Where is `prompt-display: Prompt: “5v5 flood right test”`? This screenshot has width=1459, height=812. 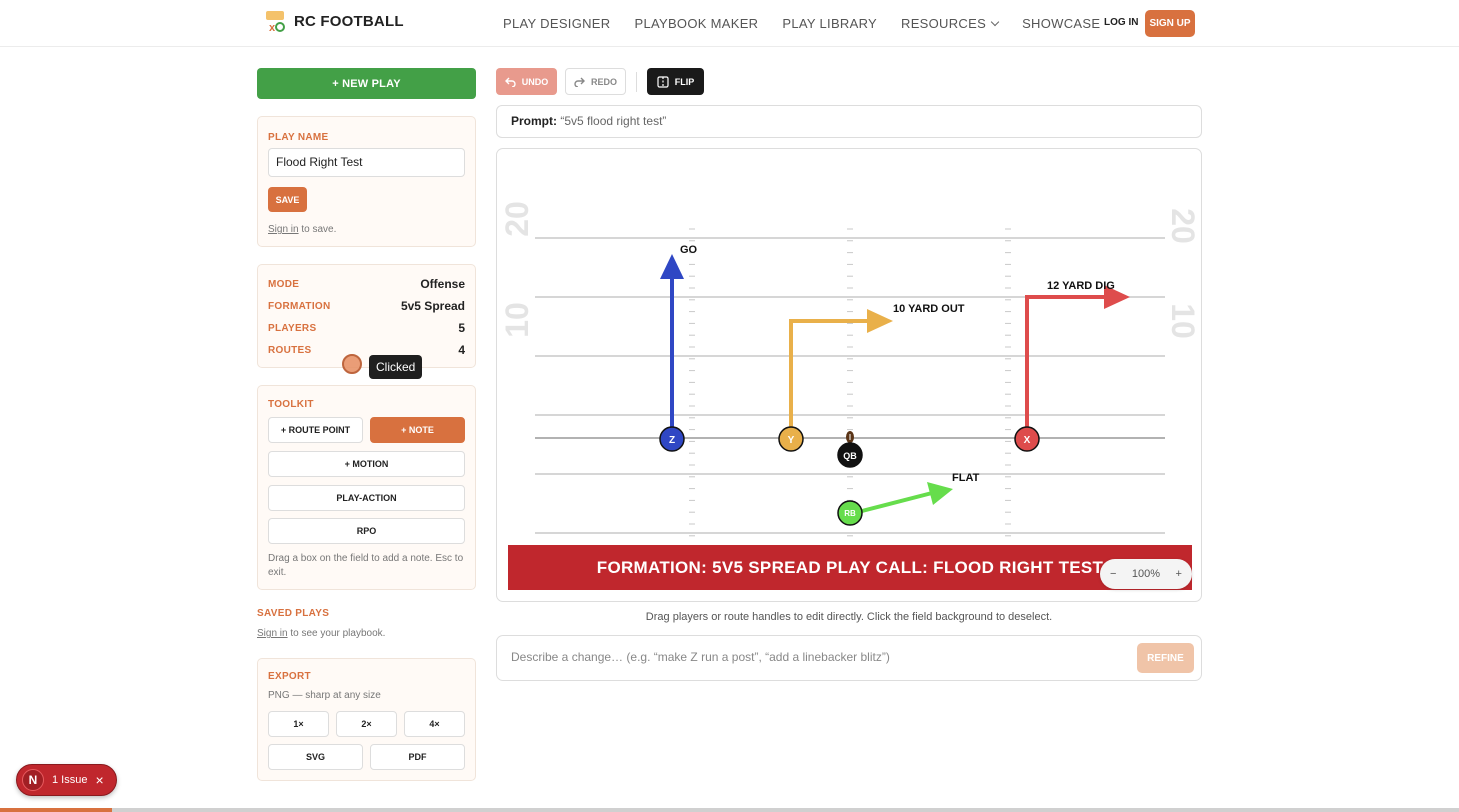
prompt-display: Prompt: “5v5 flood right test” is located at coordinates (849, 121).